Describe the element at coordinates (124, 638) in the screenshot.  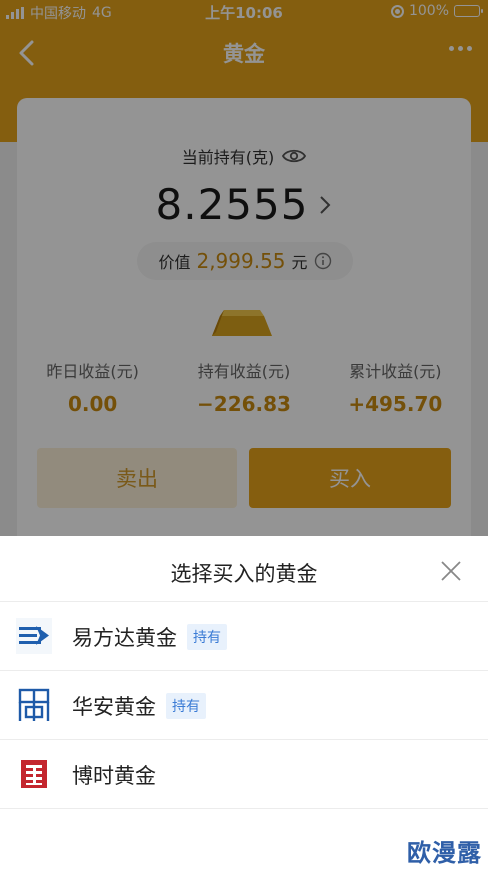
I see `fund-name: 易方达黄金` at that location.